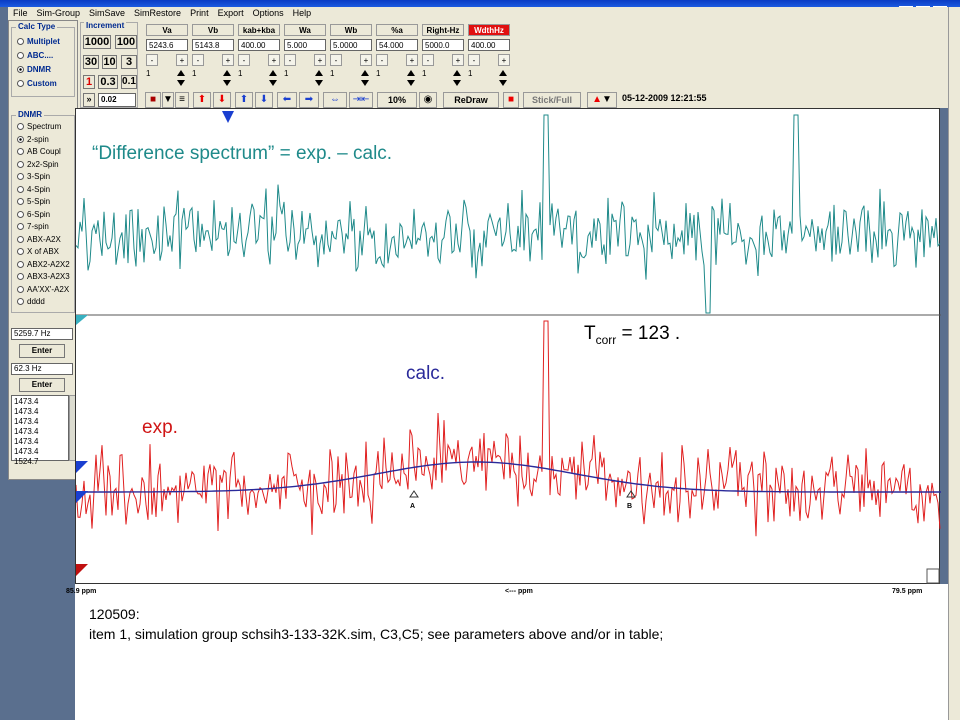 Image resolution: width=960 pixels, height=720 pixels. I want to click on calc-type-multiplet: Multiplet, so click(38, 41).